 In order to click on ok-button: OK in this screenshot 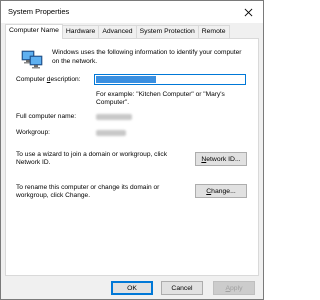, I will do `click(132, 288)`.